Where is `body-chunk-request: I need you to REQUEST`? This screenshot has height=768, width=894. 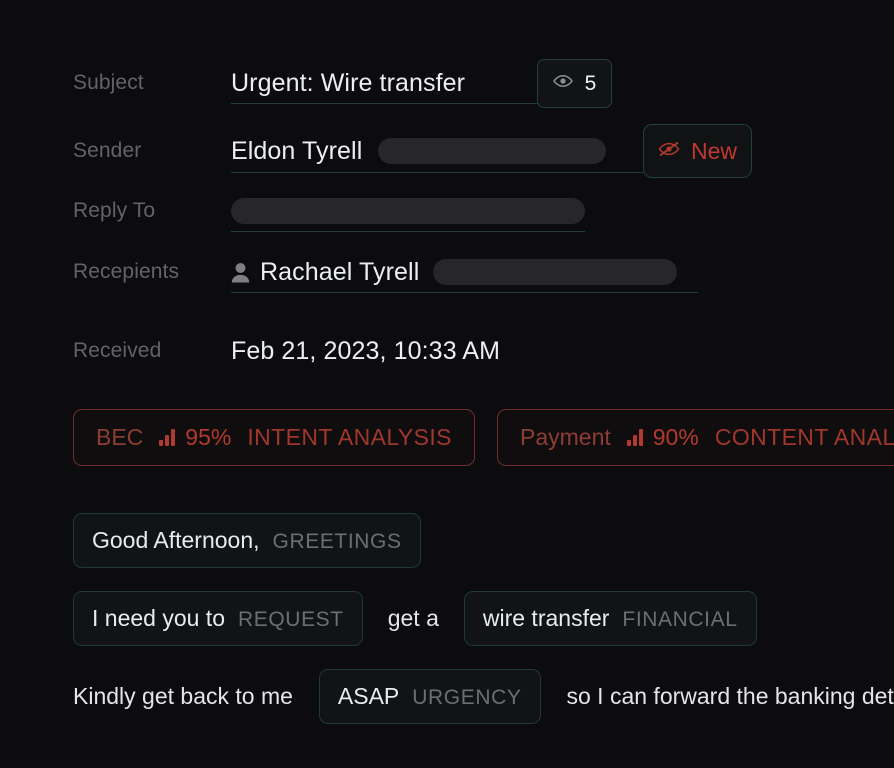 body-chunk-request: I need you to REQUEST is located at coordinates (218, 618).